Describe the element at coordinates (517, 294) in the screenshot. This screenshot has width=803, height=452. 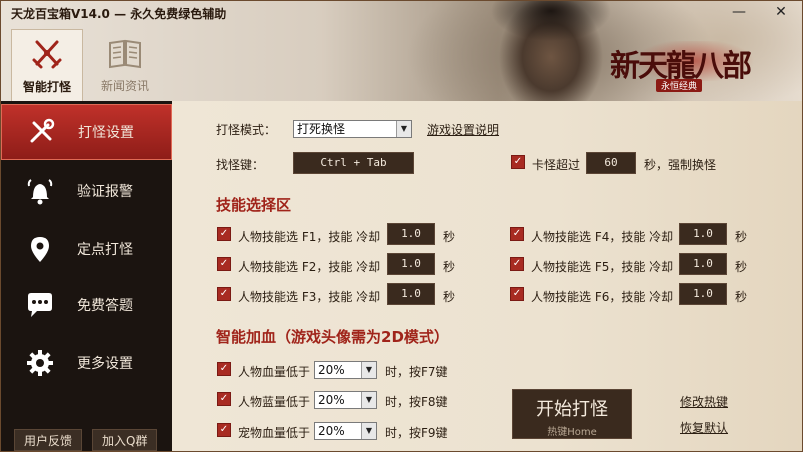
I see `skill-f6-checkbox: ✓` at that location.